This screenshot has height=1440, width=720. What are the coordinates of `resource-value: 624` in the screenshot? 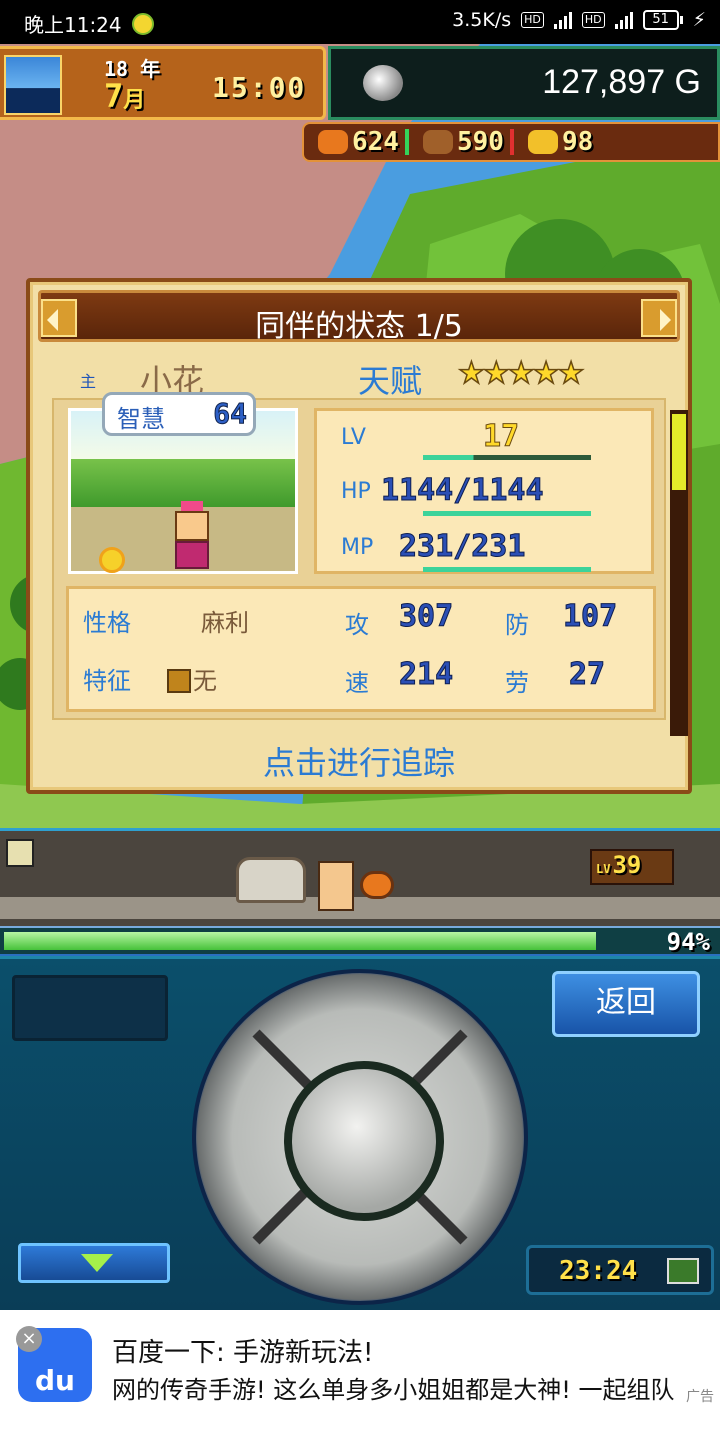 It's located at (375, 142).